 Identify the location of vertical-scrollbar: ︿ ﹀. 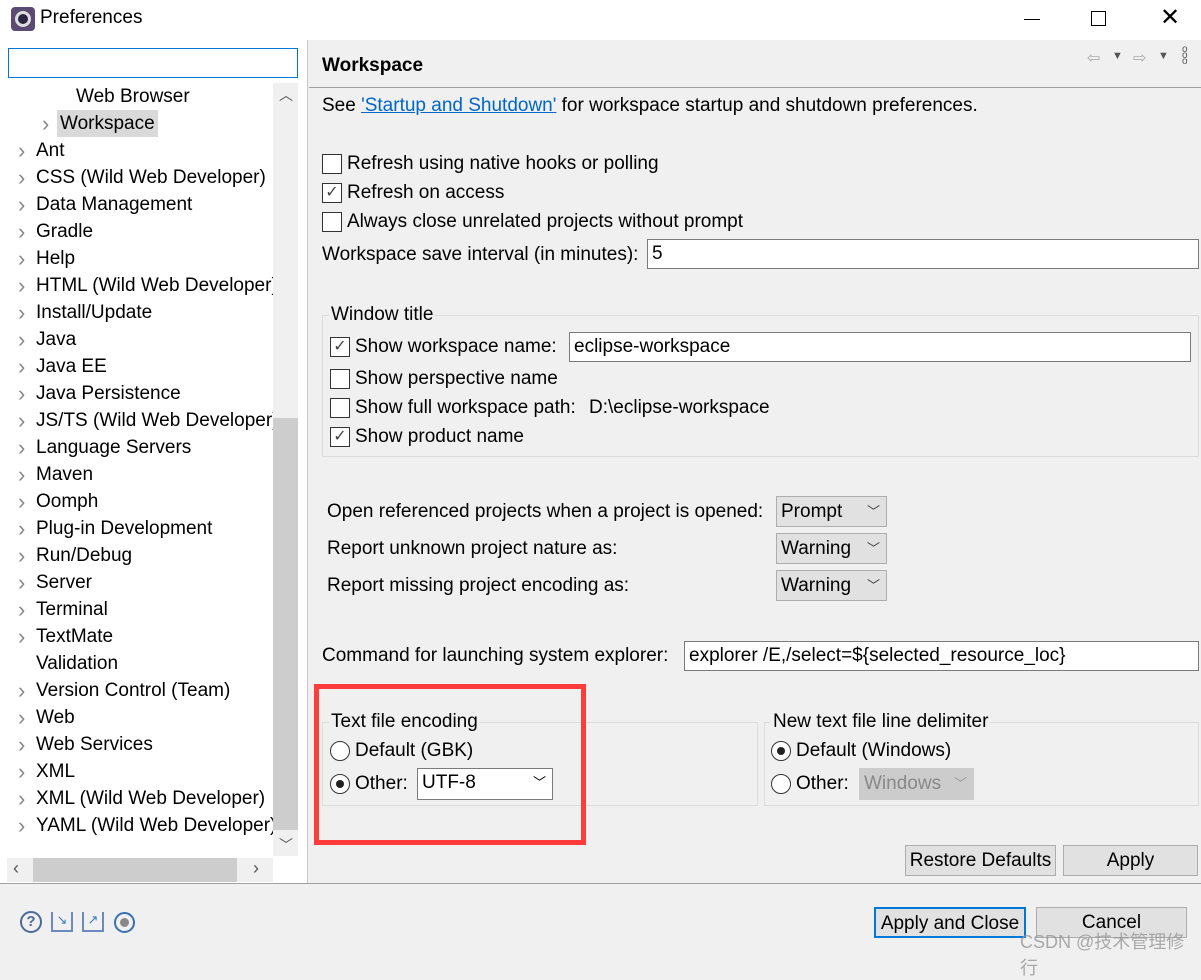
(285, 469).